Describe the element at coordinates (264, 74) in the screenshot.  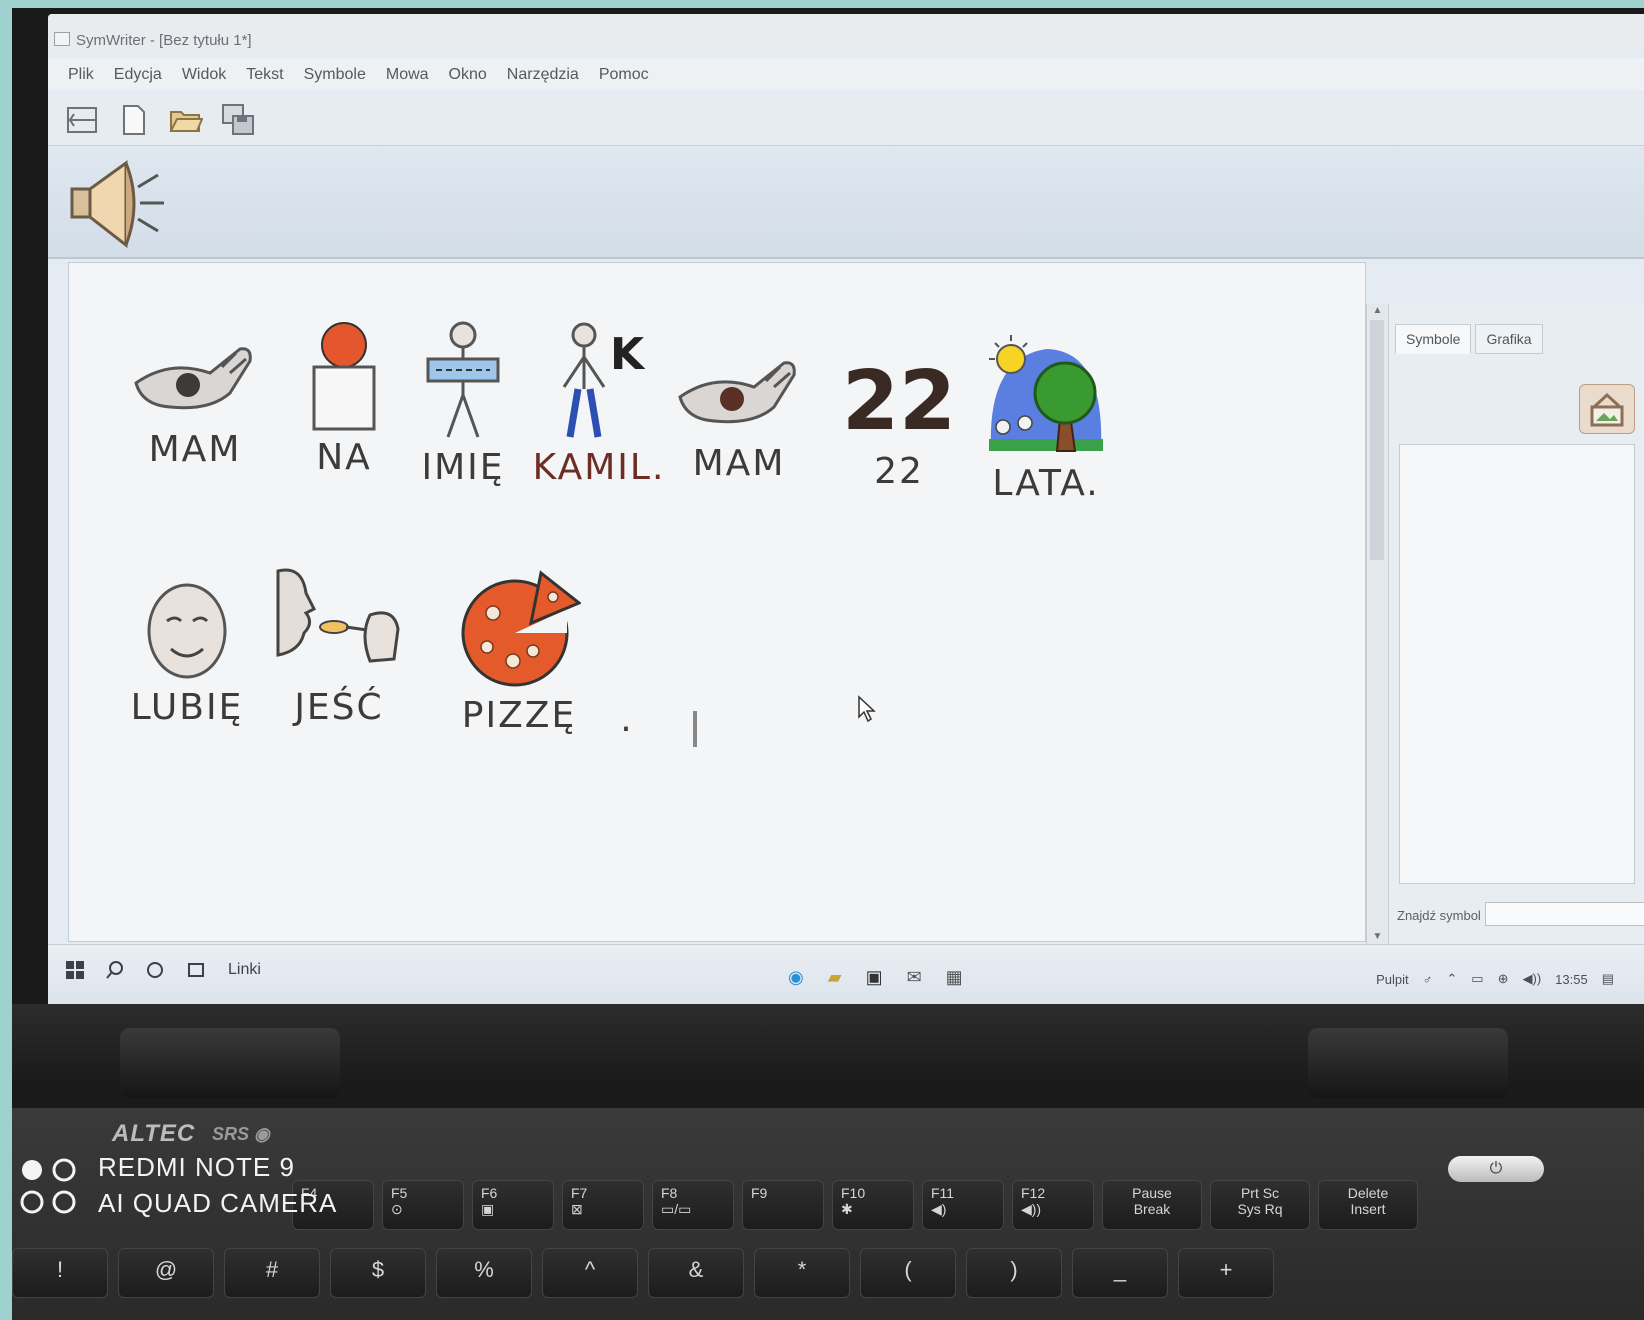
I see `menu-tekst: Tekst` at that location.